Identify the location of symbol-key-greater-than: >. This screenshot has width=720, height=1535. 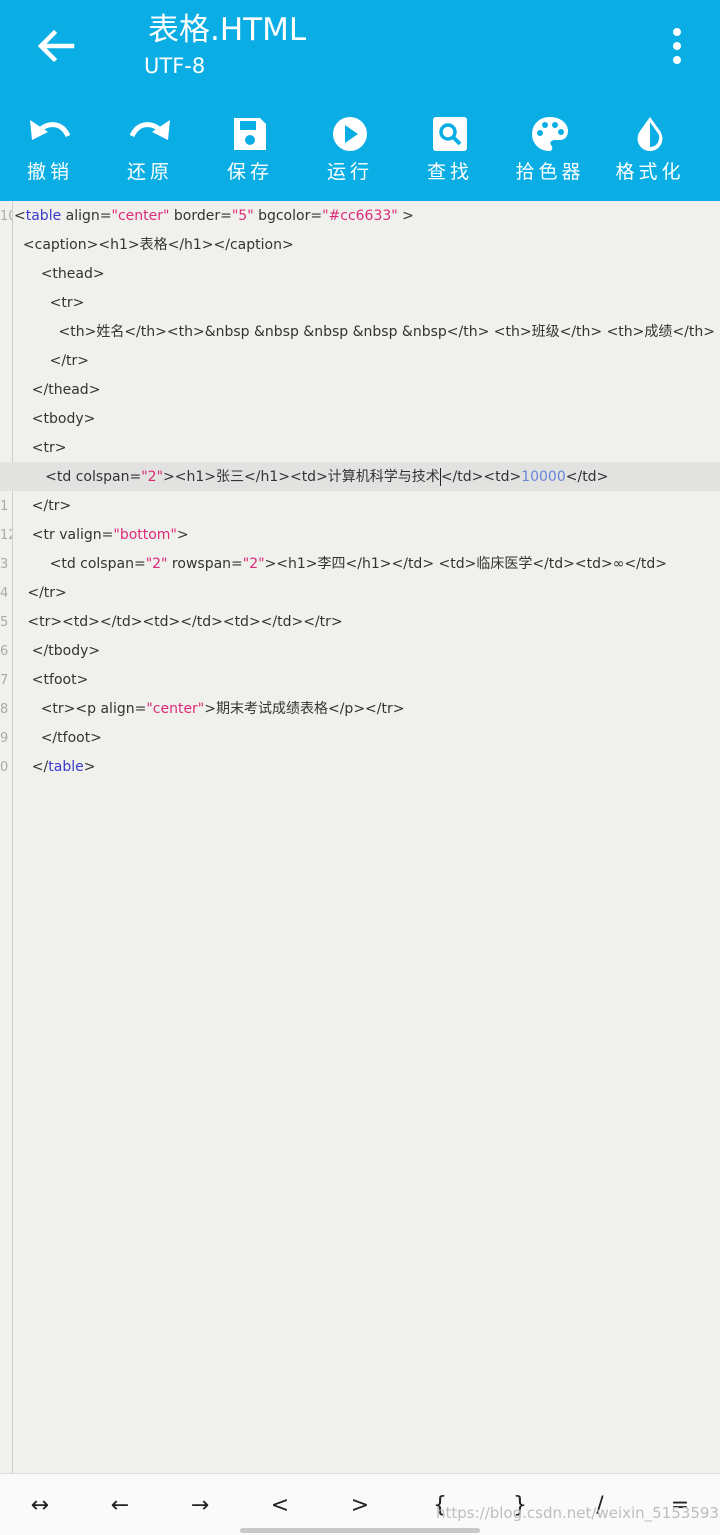
(360, 1506).